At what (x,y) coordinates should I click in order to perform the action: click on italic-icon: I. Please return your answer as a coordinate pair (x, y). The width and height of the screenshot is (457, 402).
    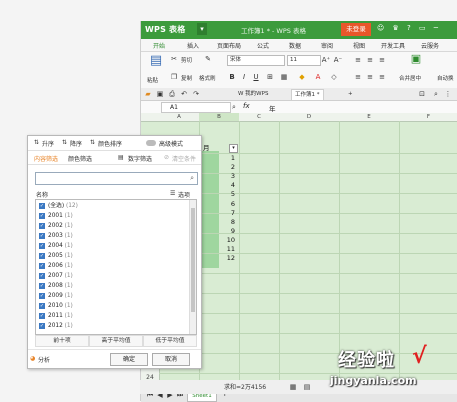
    Looking at the image, I should click on (244, 77).